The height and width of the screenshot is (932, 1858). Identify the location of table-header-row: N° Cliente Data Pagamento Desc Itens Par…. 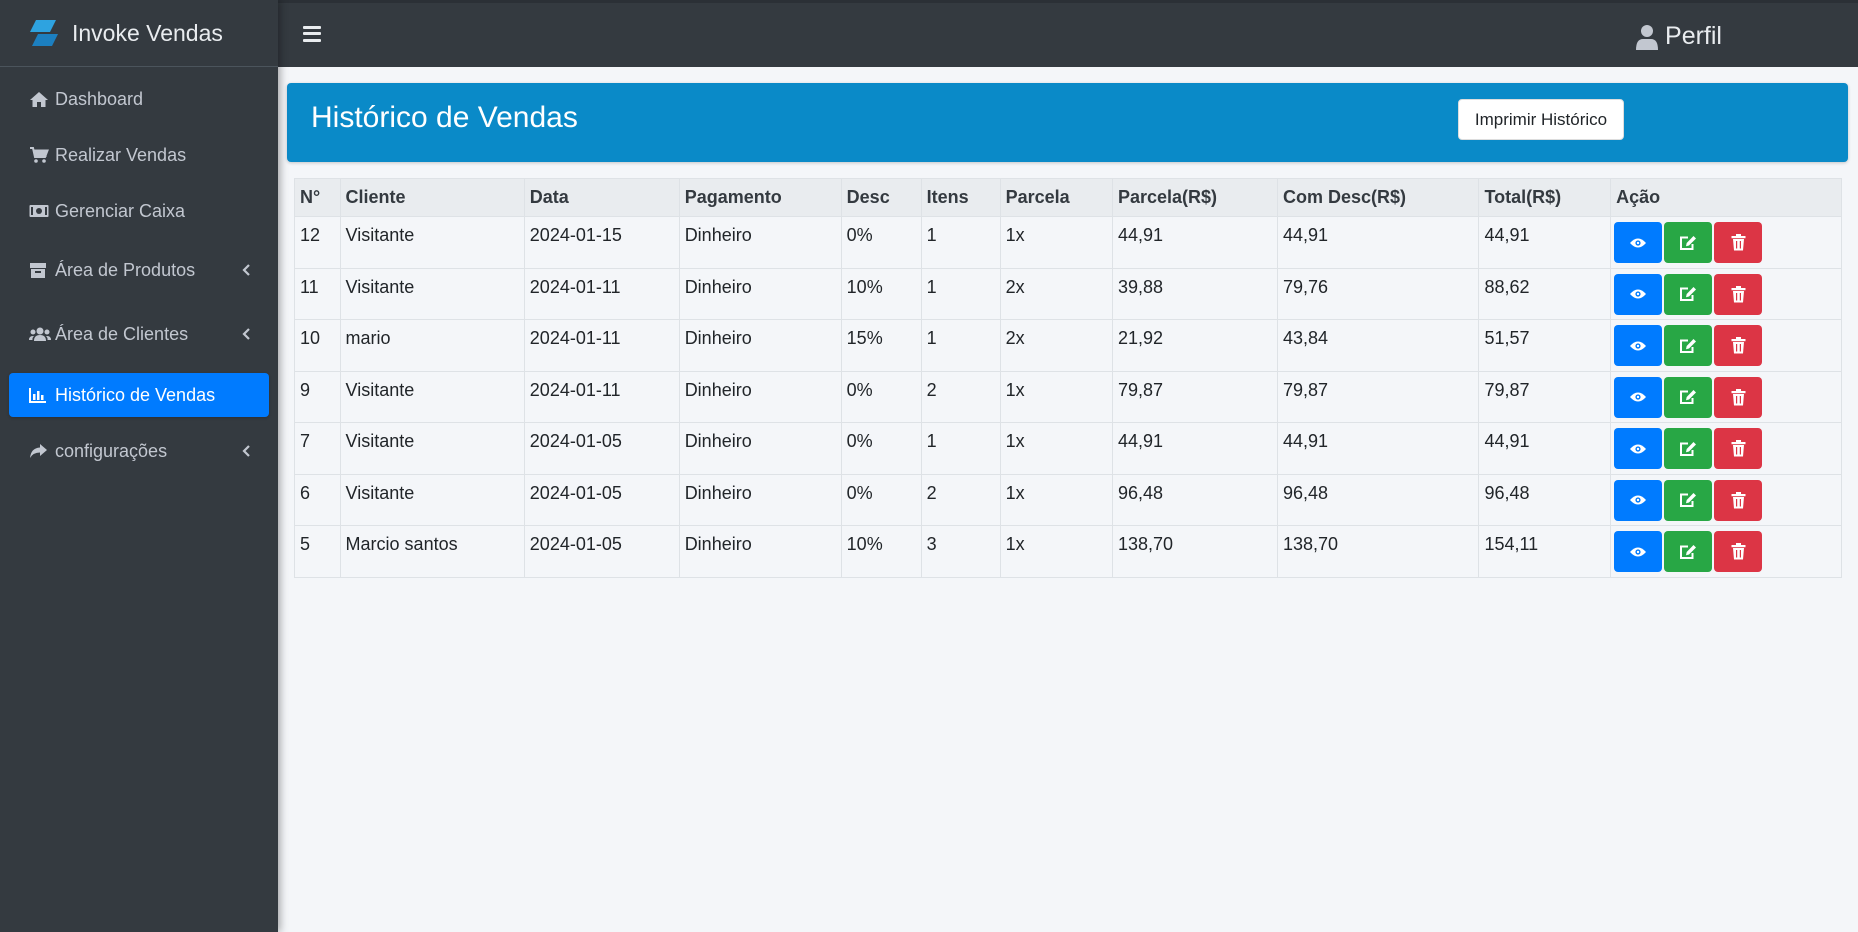
(1068, 197).